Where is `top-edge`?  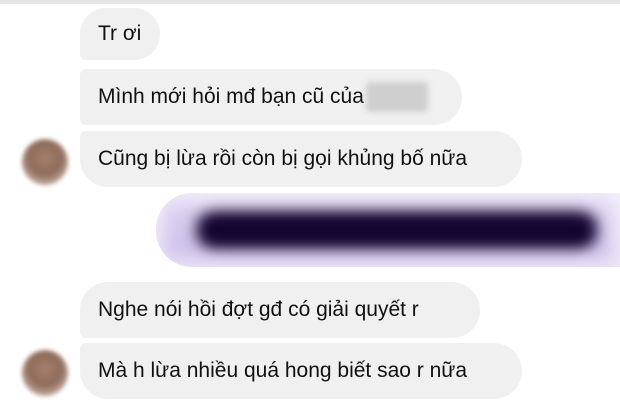 top-edge is located at coordinates (310, 2).